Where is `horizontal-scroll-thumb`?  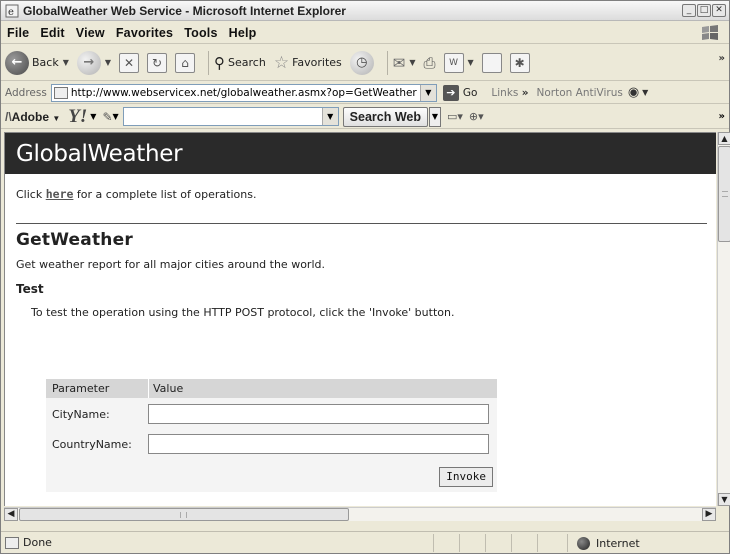
horizontal-scroll-thumb is located at coordinates (184, 514).